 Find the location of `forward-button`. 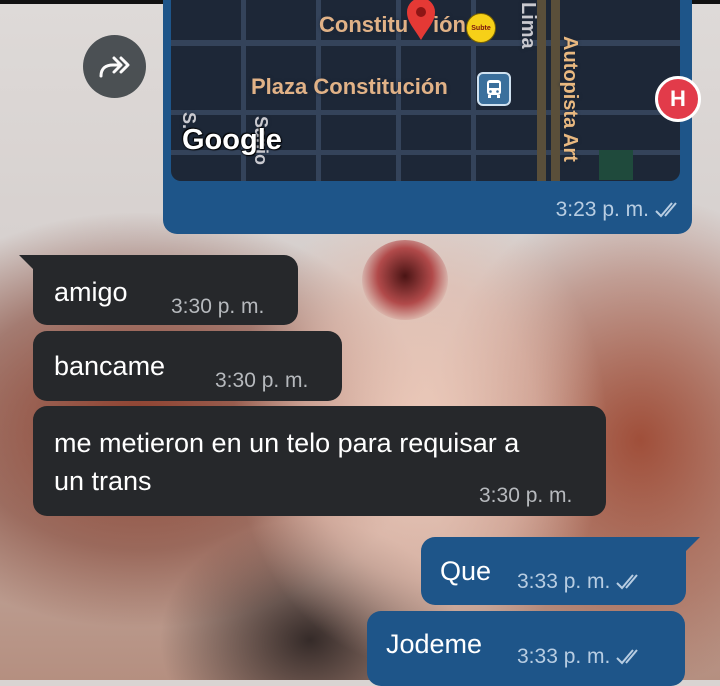

forward-button is located at coordinates (114, 66).